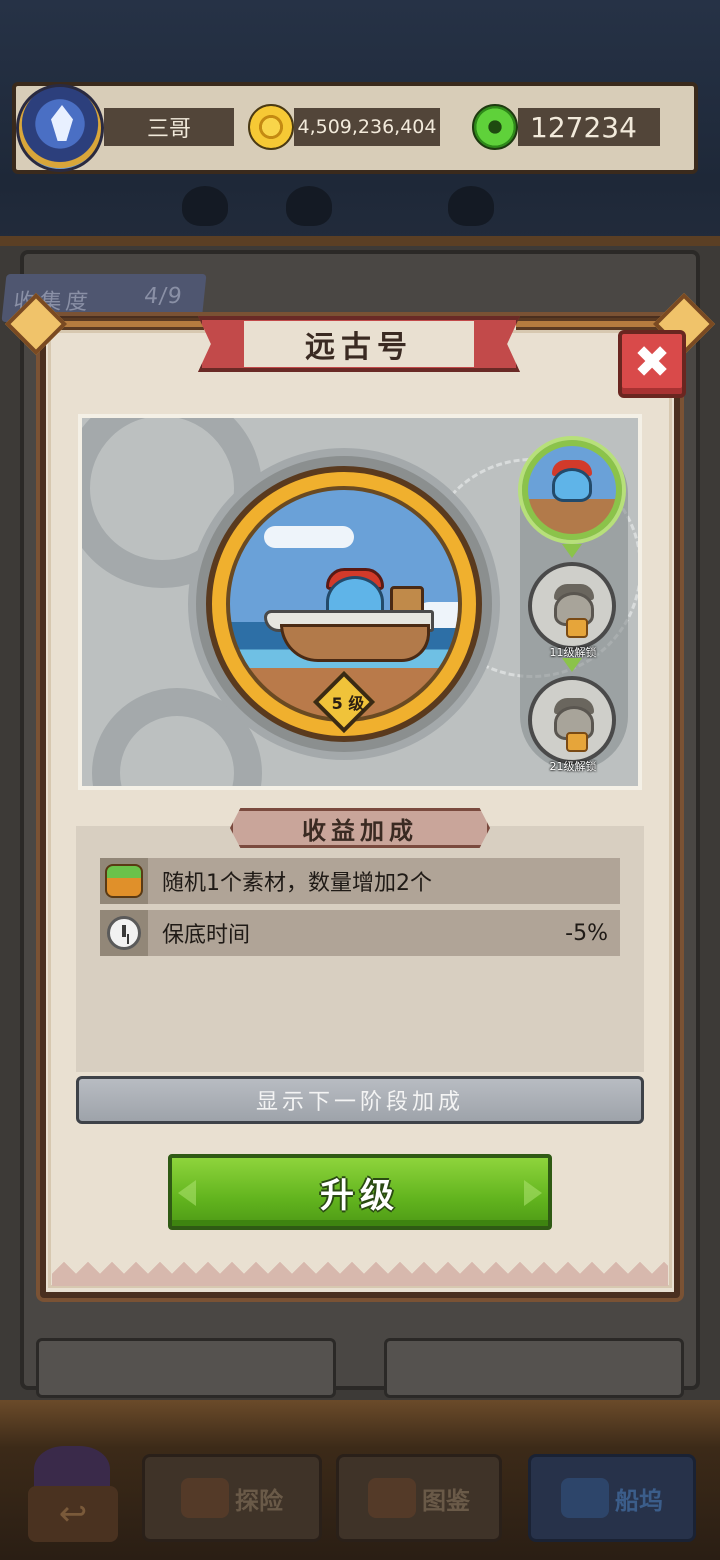 The height and width of the screenshot is (1560, 720). What do you see at coordinates (360, 828) in the screenshot?
I see `bonus-title: 收益加成` at bounding box center [360, 828].